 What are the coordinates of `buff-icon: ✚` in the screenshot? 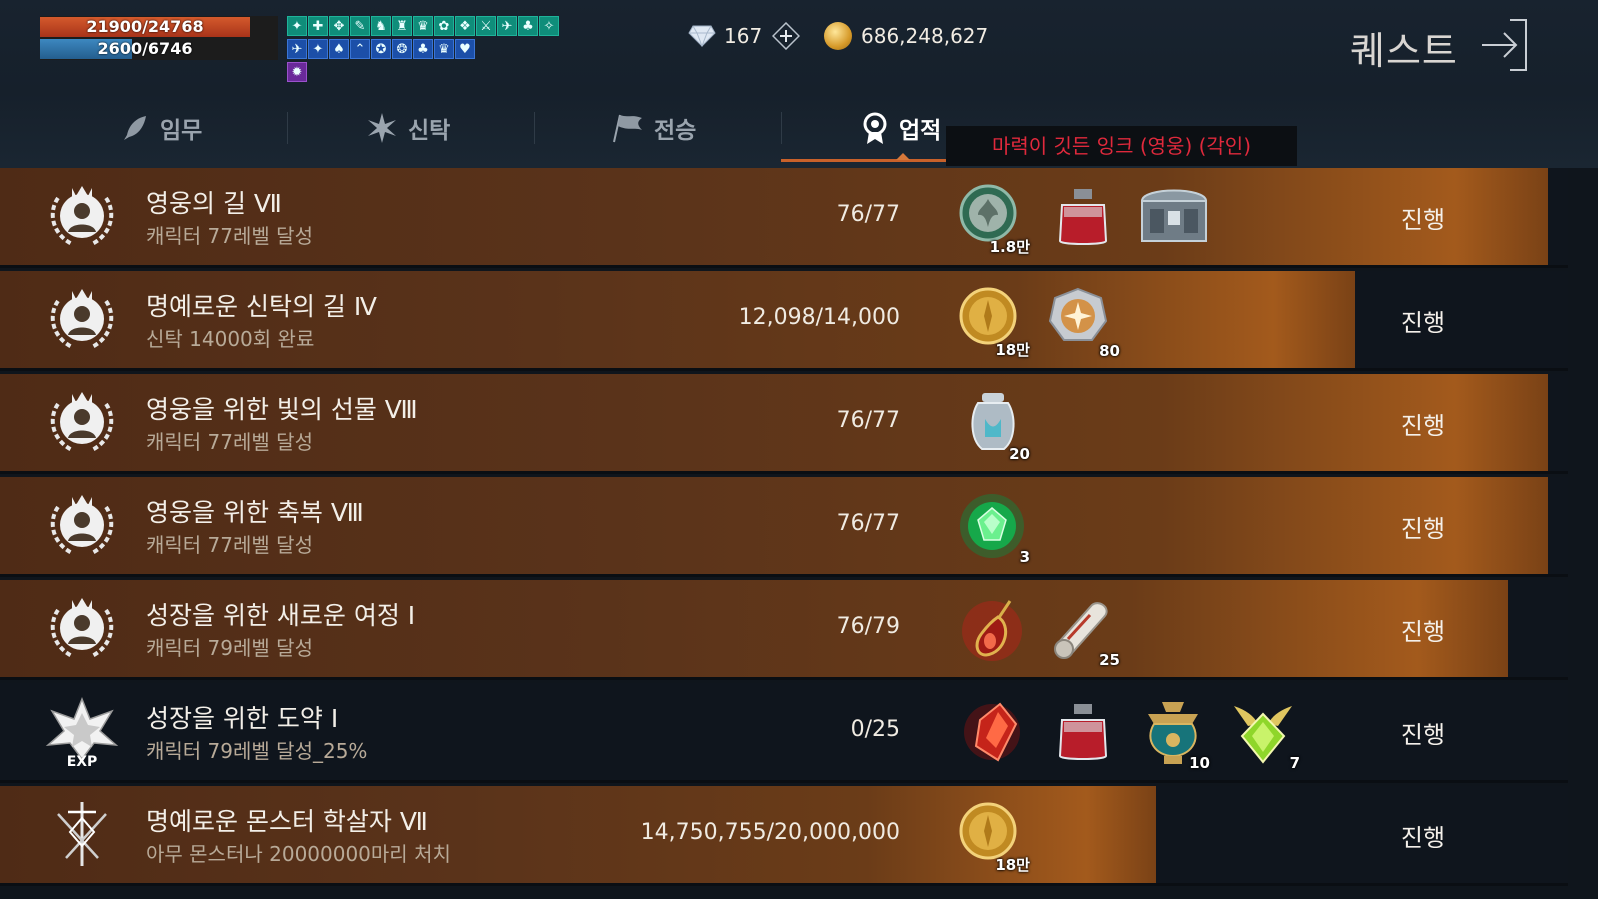 It's located at (318, 26).